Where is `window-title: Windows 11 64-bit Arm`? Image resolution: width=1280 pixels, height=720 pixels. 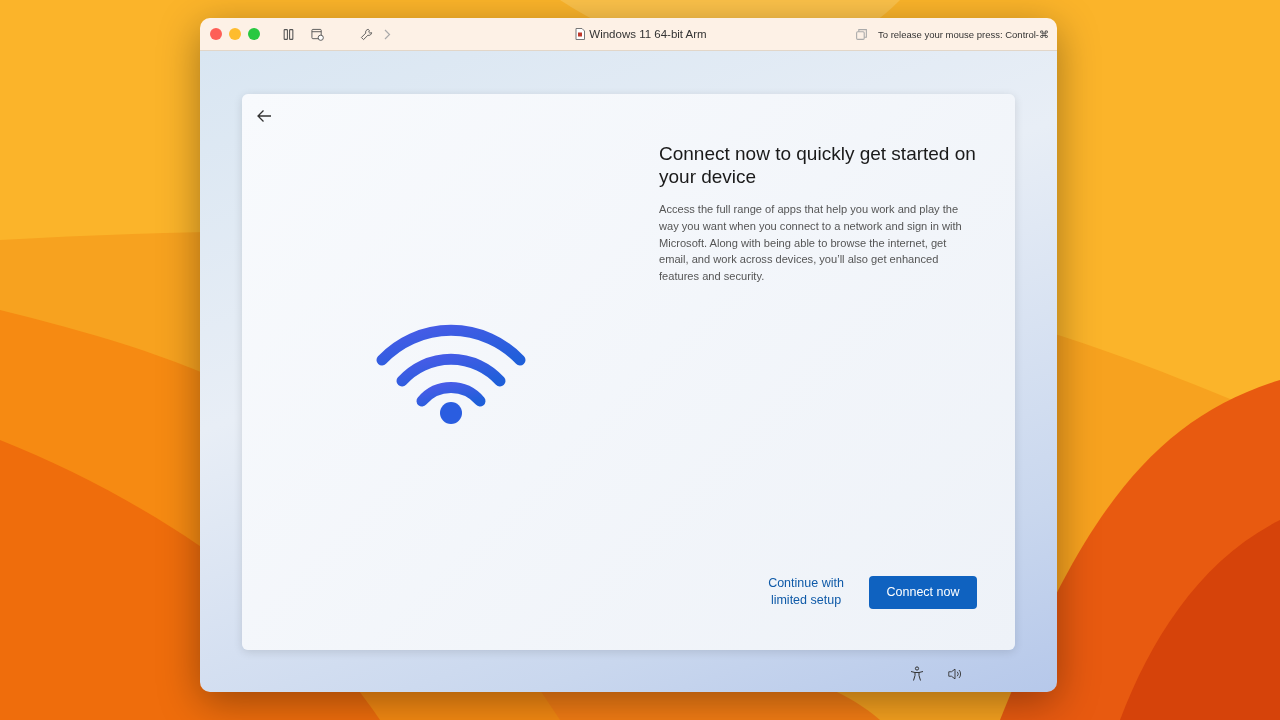
window-title: Windows 11 64-bit Arm is located at coordinates (648, 34).